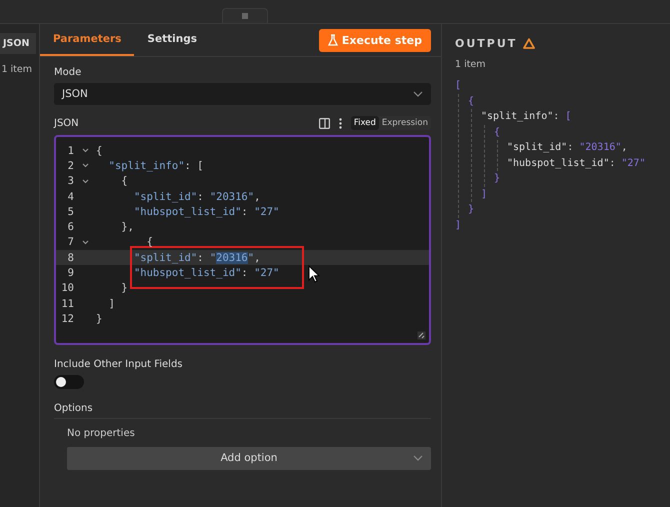 Image resolution: width=670 pixels, height=507 pixels. Describe the element at coordinates (70, 273) in the screenshot. I see `line-number: 9` at that location.